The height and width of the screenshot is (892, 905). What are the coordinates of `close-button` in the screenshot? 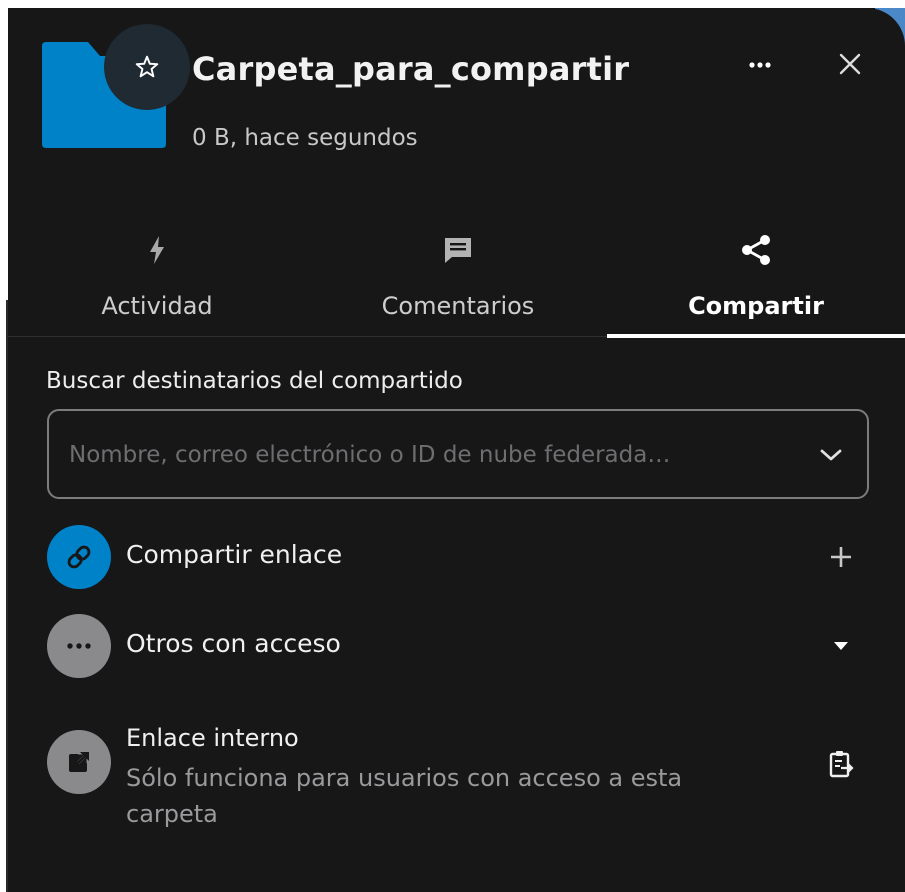 It's located at (850, 64).